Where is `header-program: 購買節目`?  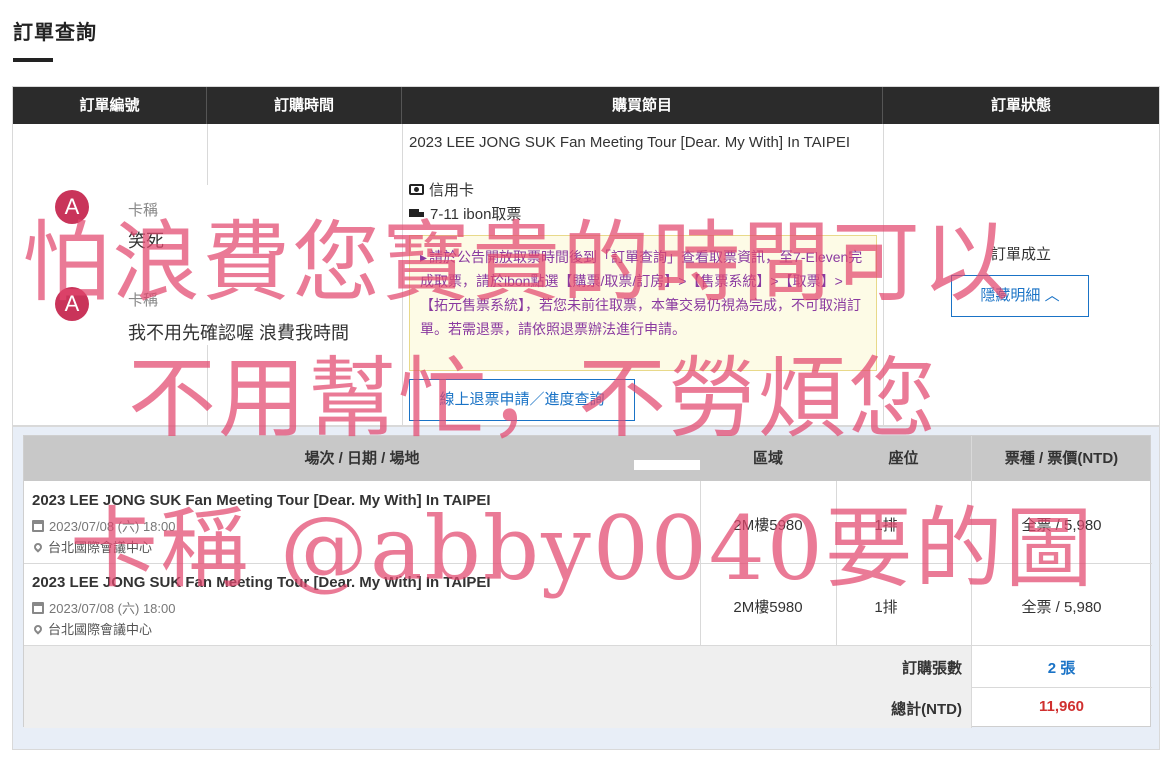
header-program: 購買節目 is located at coordinates (642, 105).